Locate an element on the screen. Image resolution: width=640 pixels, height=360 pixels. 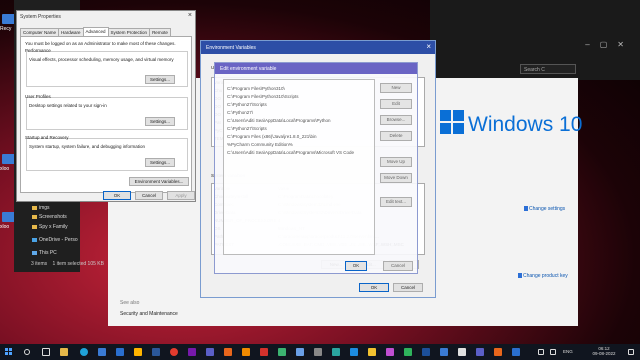
move-up-button: Move Up is located at coordinates (396, 162).